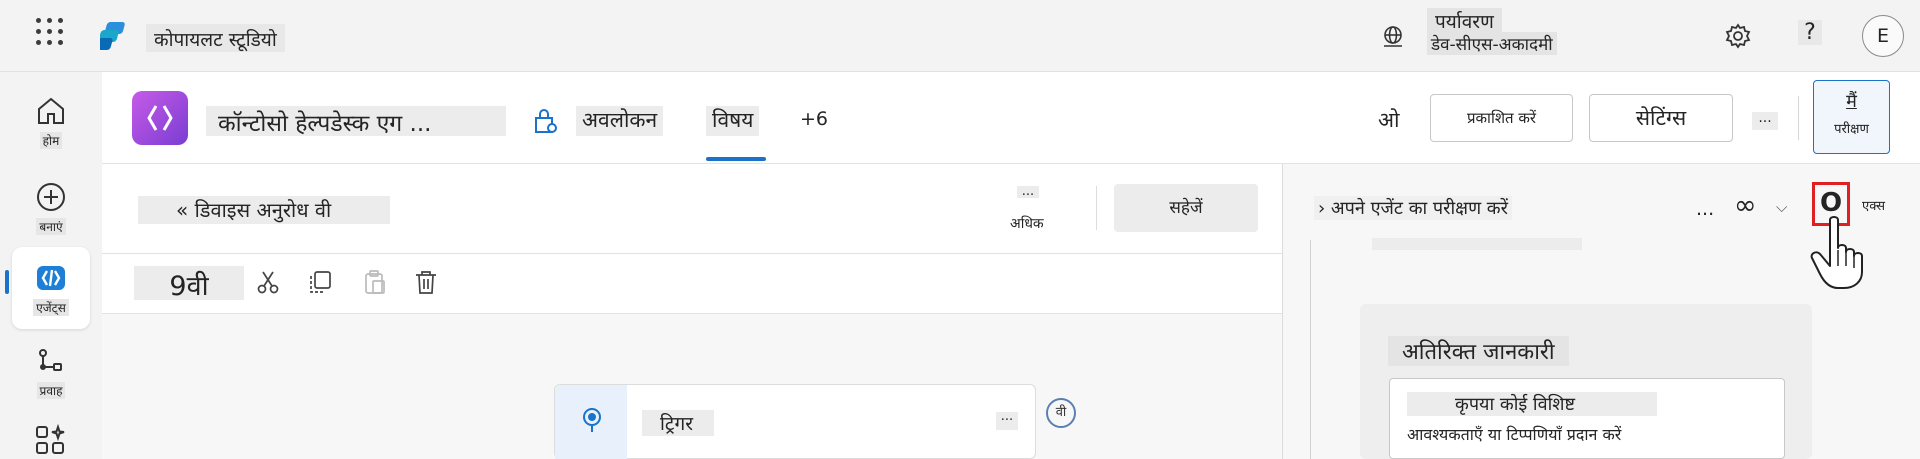 The width and height of the screenshot is (1920, 459). I want to click on test-panel-title: › अपने एजेंट का परीक्षण करें, so click(1413, 208).